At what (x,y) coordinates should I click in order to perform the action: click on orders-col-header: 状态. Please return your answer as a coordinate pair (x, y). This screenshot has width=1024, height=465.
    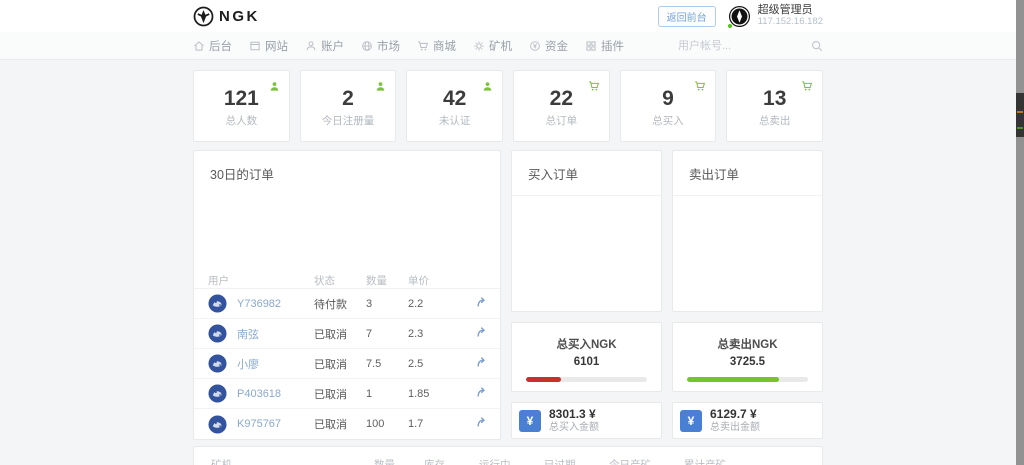
    Looking at the image, I should click on (324, 280).